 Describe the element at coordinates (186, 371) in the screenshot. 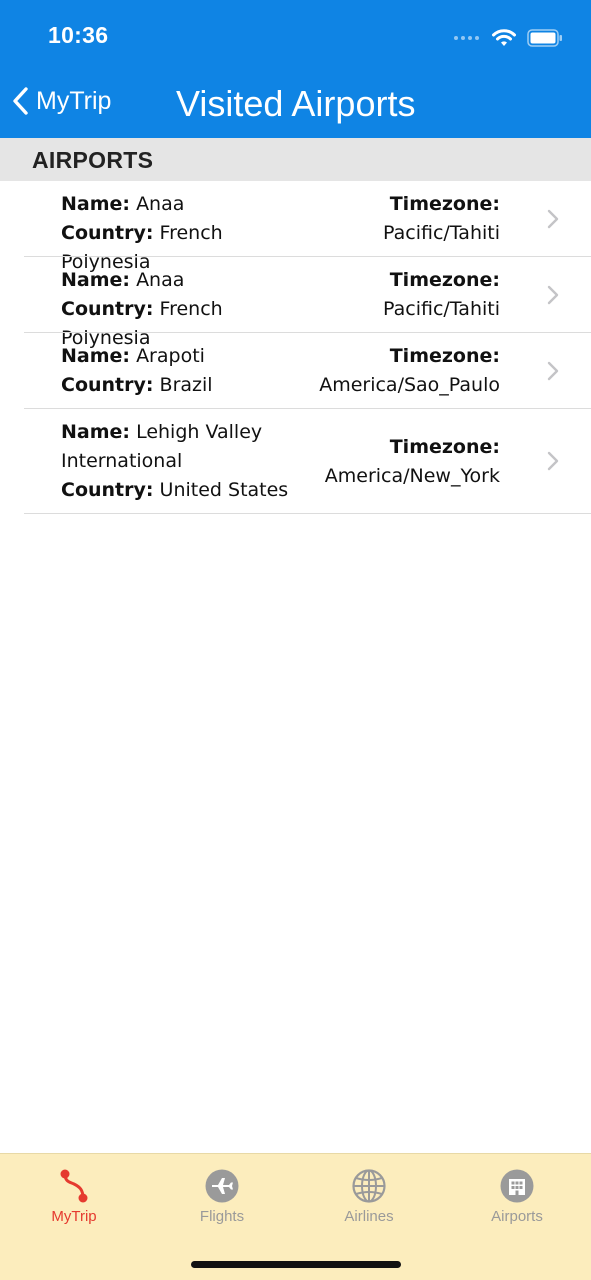

I see `airport-info: Name: Arapoti Country: Brazil` at that location.